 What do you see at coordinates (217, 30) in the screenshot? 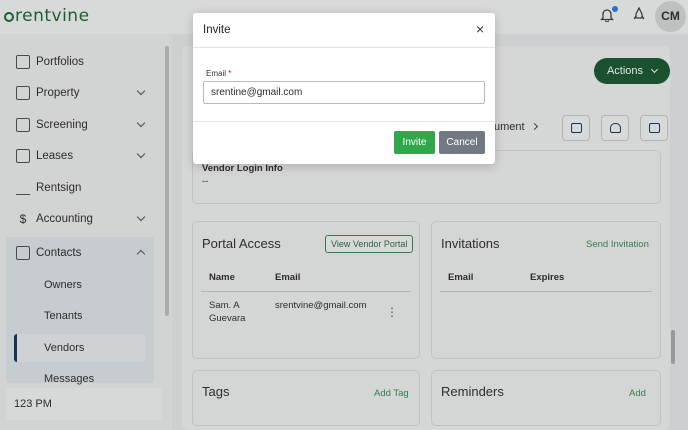
I see `modal-title: Invite` at bounding box center [217, 30].